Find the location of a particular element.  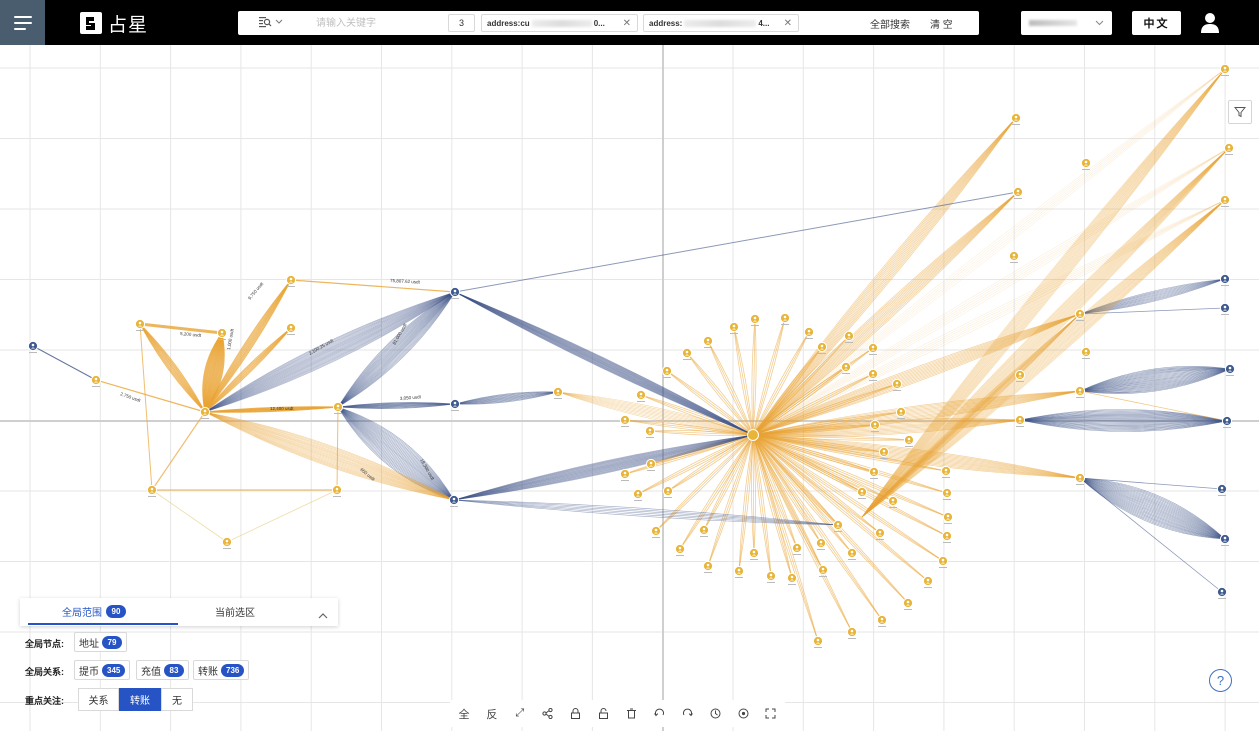

expand-icon: ⤢ is located at coordinates (520, 714).